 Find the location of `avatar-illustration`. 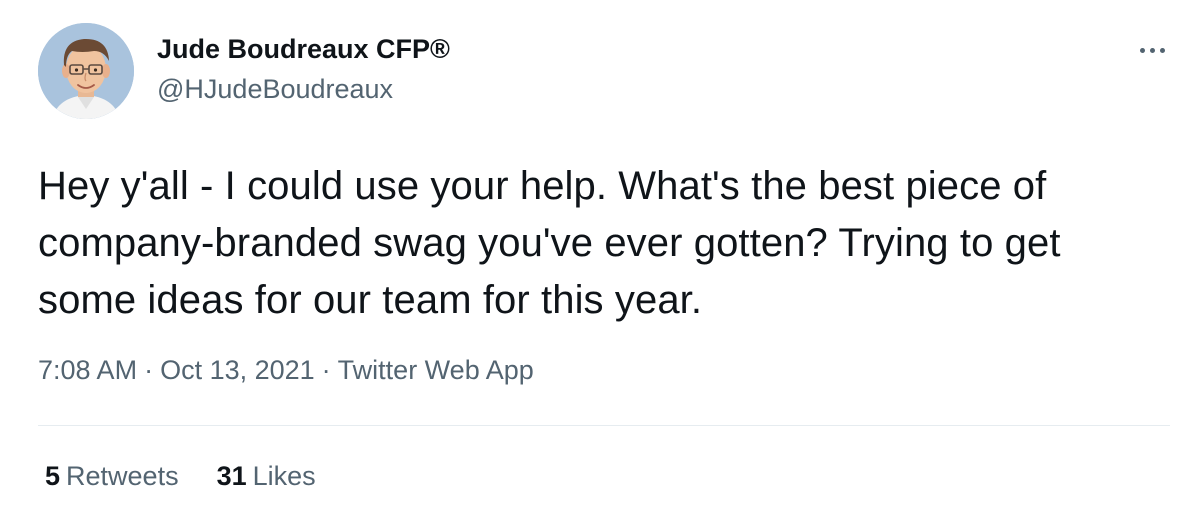

avatar-illustration is located at coordinates (86, 71).